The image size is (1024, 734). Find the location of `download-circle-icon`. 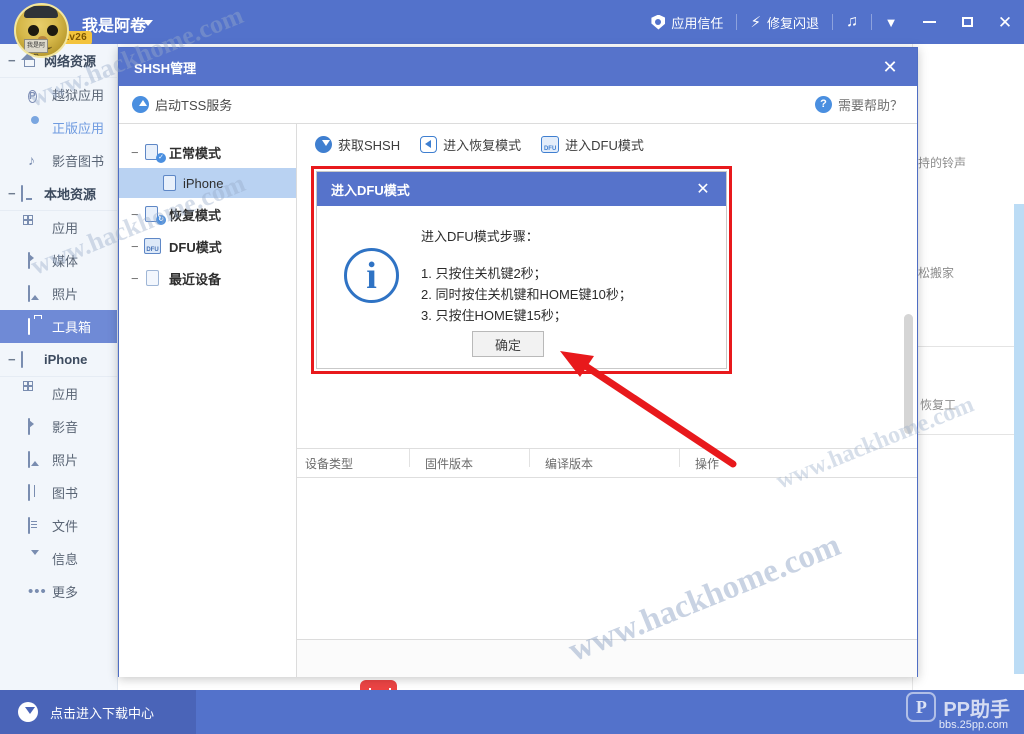

download-circle-icon is located at coordinates (28, 712).